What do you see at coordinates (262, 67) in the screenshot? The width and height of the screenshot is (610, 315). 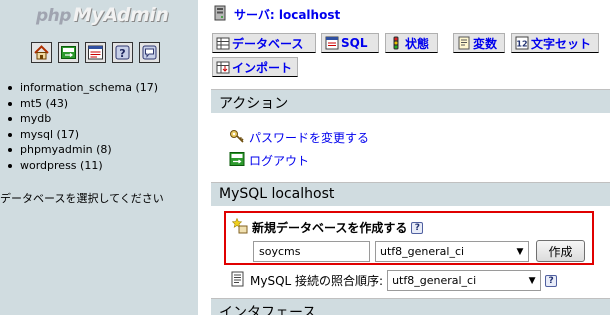 I see `tab-import-label: インポート` at bounding box center [262, 67].